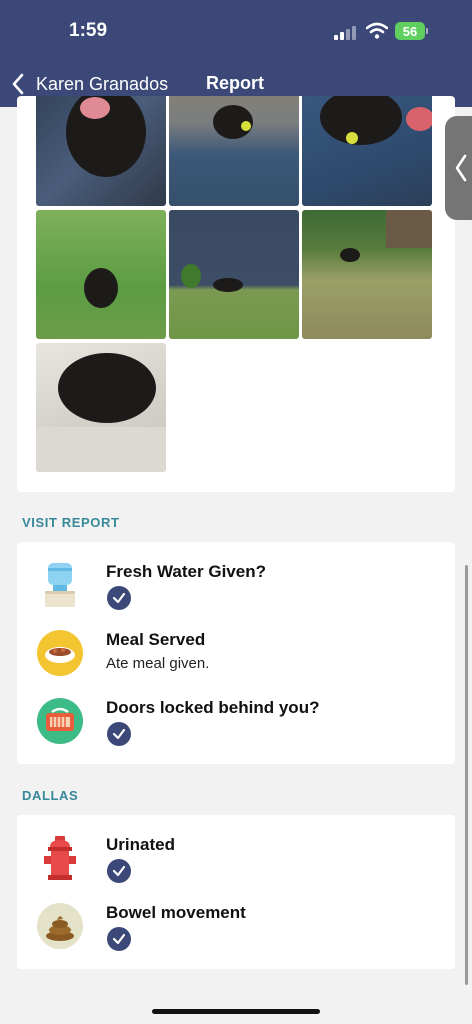  What do you see at coordinates (466, 775) in the screenshot?
I see `scrollbar` at bounding box center [466, 775].